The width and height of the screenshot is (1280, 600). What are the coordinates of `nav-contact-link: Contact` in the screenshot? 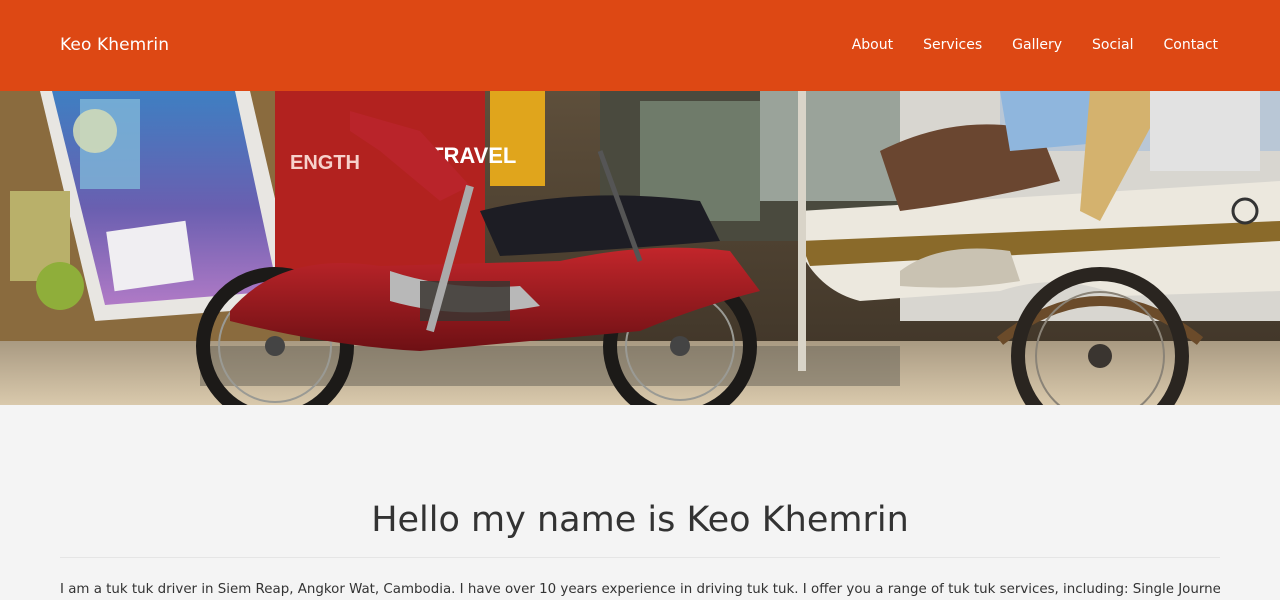 It's located at (1191, 45).